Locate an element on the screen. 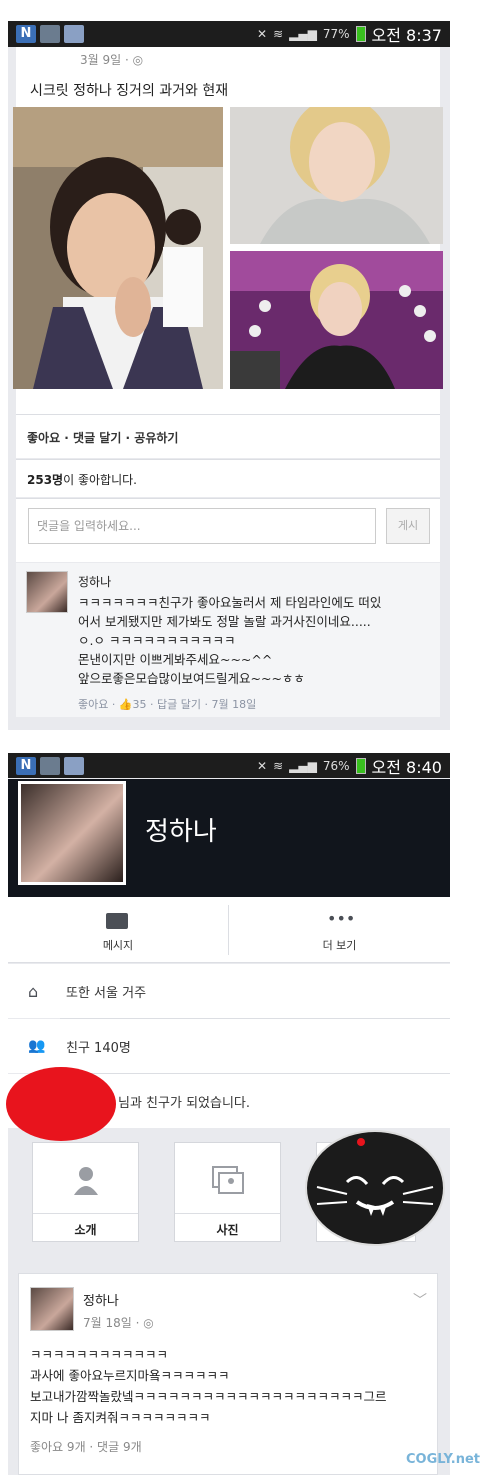 The image size is (500, 1475). chevron-down-icon: ﹀ is located at coordinates (420, 1300).